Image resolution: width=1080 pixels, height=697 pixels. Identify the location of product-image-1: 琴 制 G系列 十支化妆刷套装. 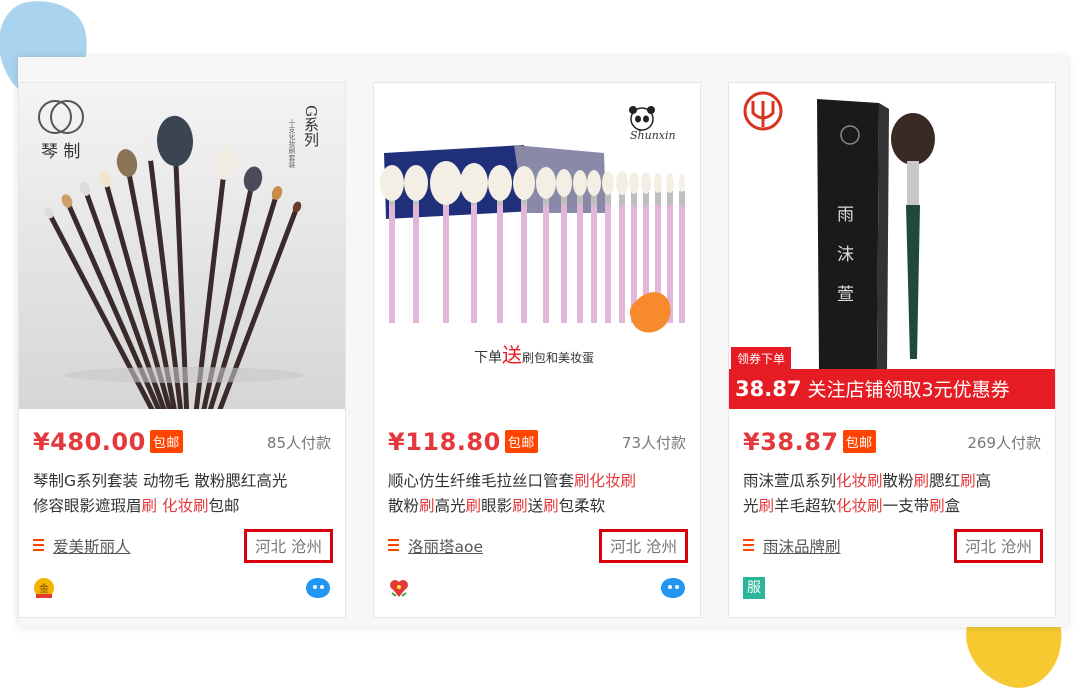
(182, 246).